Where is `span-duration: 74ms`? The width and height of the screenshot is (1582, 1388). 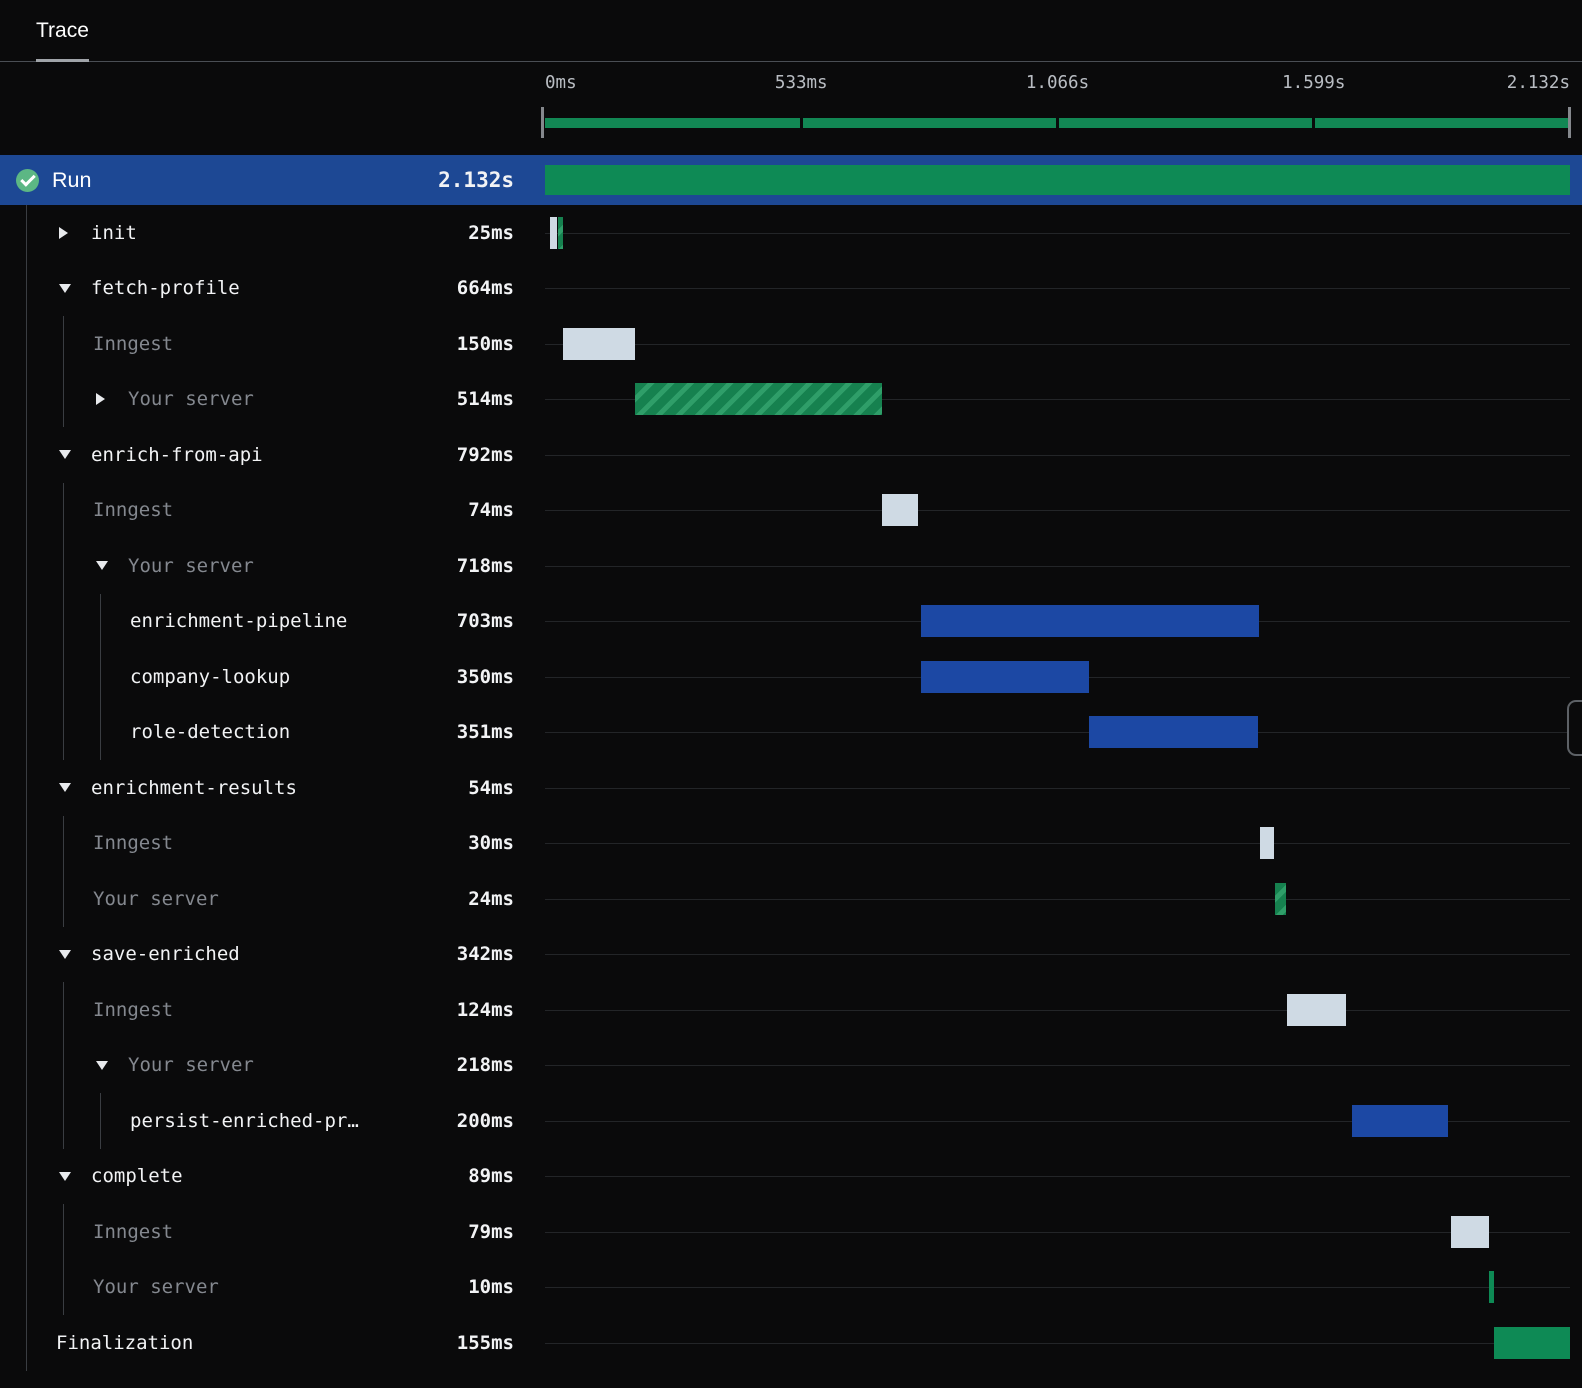
span-duration: 74ms is located at coordinates (491, 510).